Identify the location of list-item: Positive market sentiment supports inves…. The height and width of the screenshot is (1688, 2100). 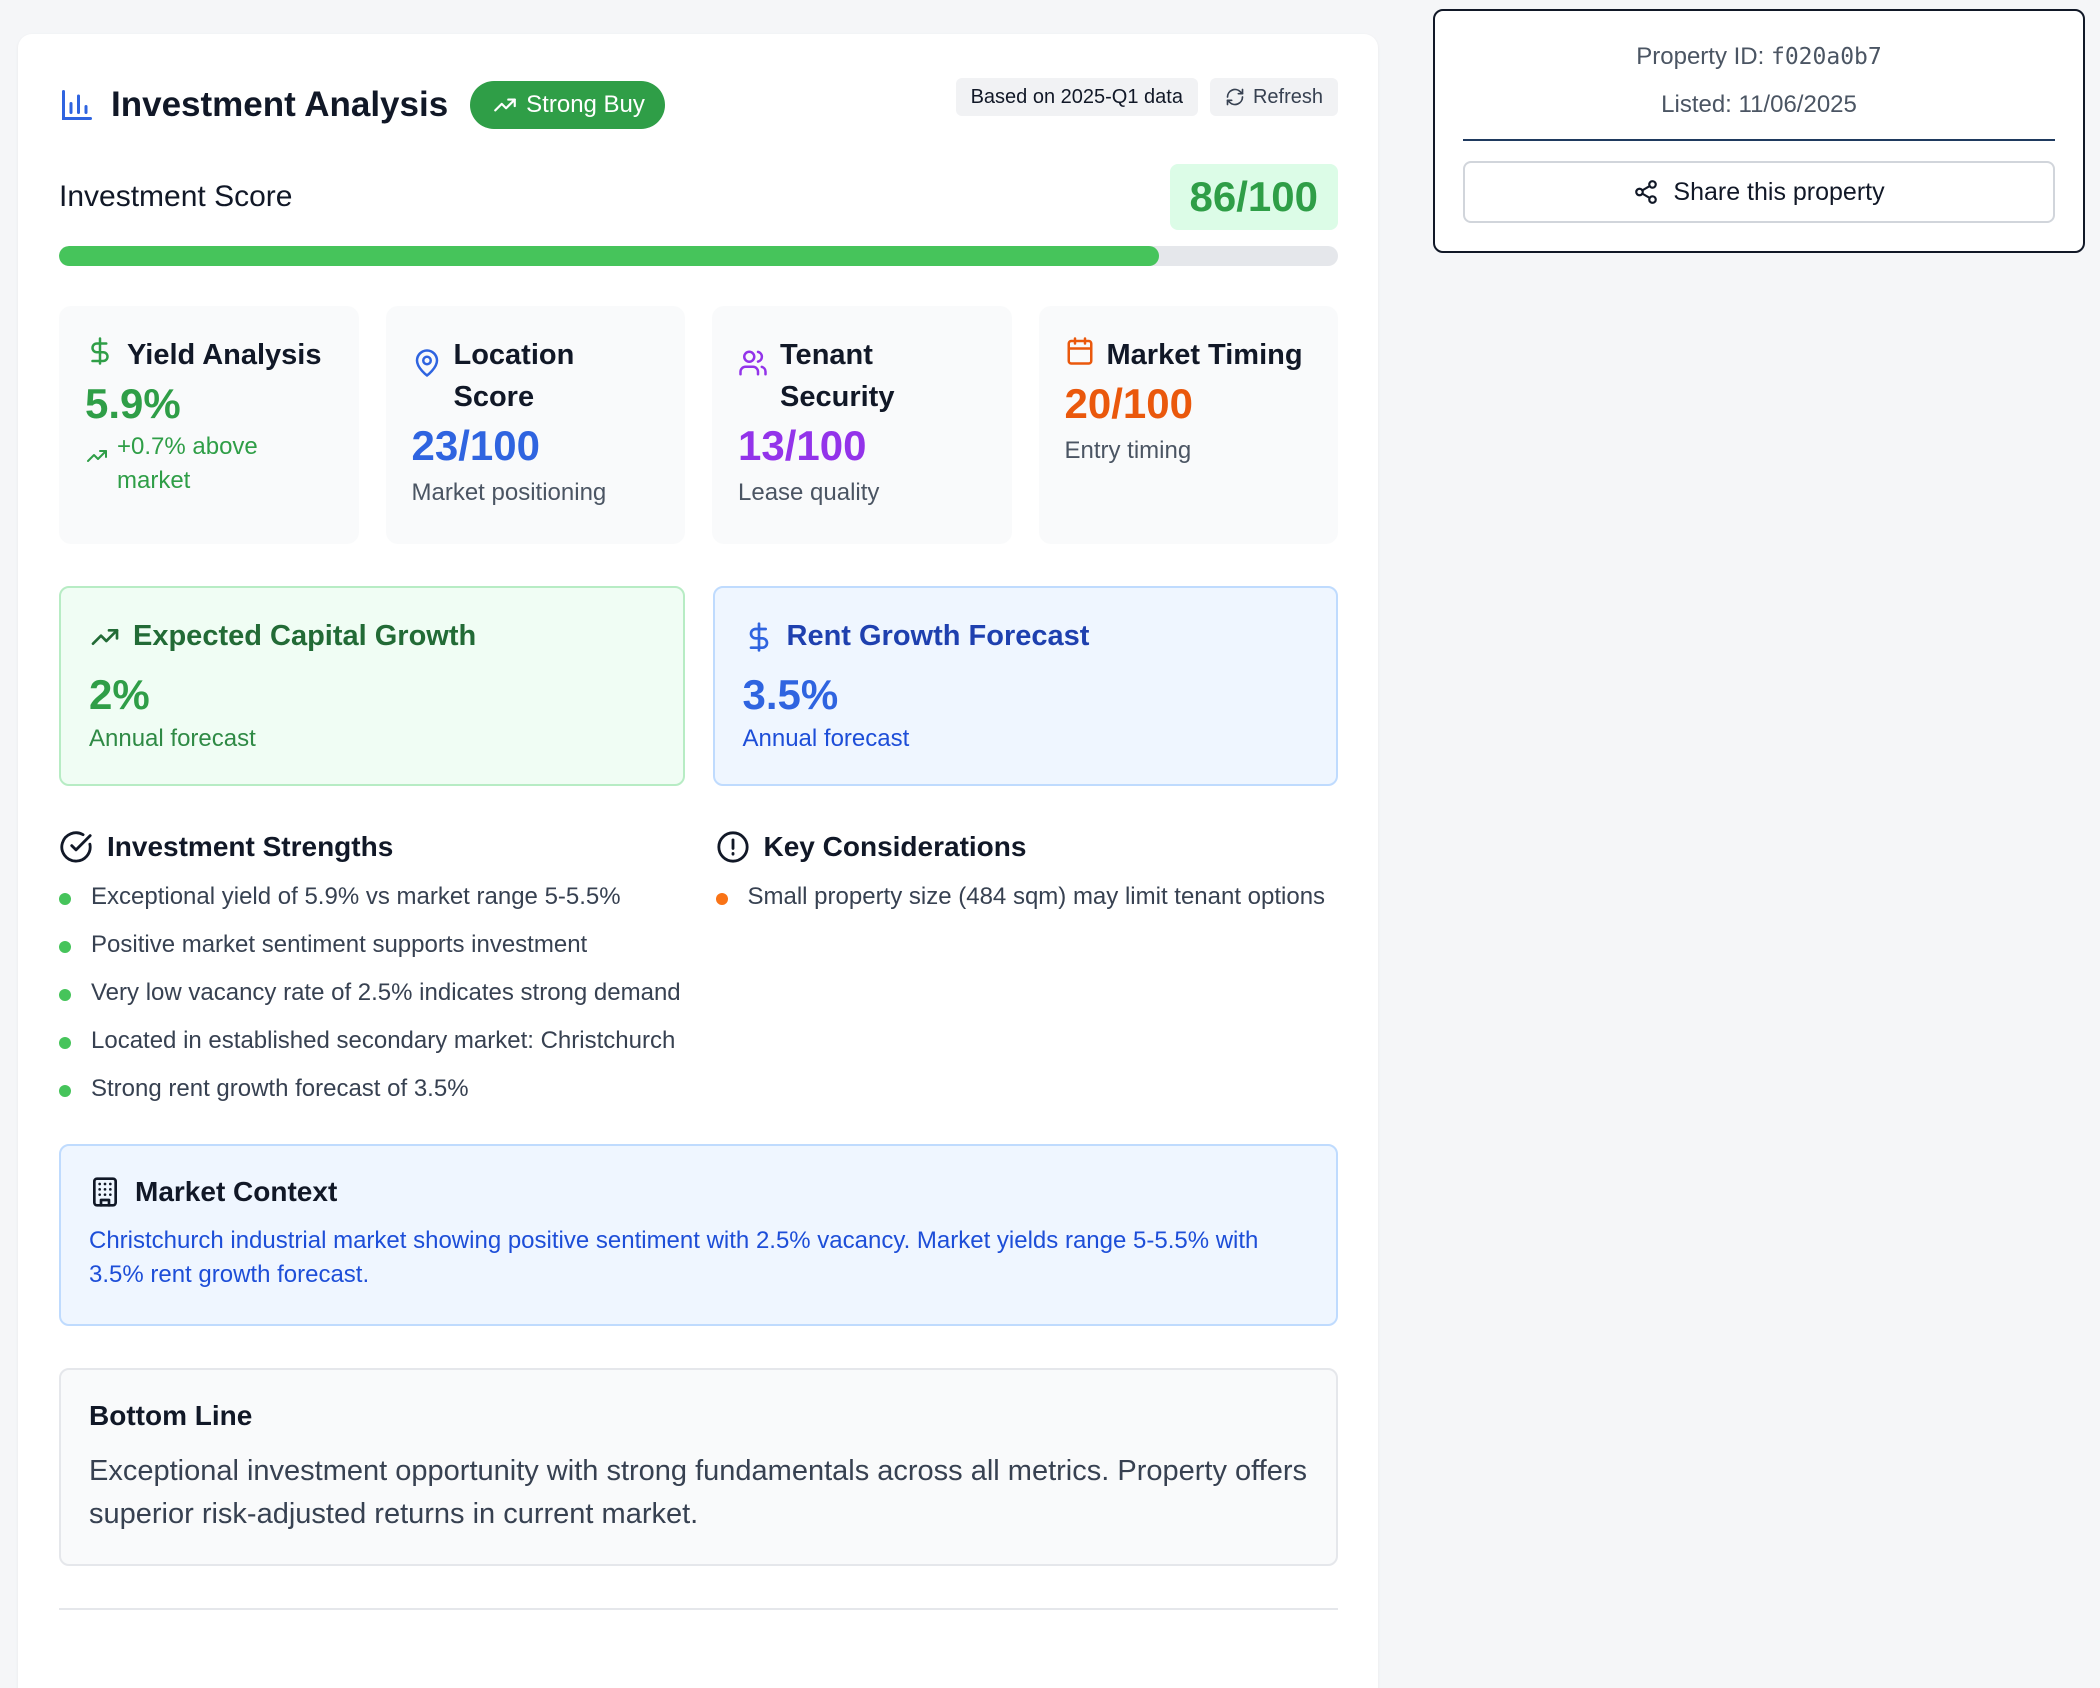
(370, 945).